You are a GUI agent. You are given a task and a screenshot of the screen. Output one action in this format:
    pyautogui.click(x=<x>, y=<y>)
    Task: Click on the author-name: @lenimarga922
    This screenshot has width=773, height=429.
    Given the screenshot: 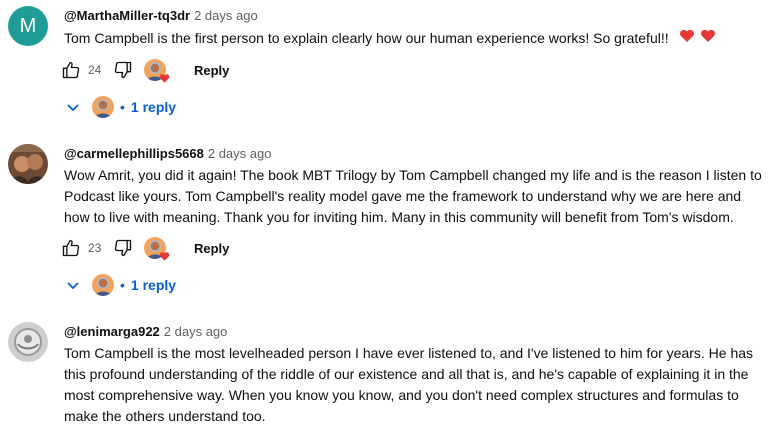 What is the action you would take?
    pyautogui.click(x=112, y=331)
    